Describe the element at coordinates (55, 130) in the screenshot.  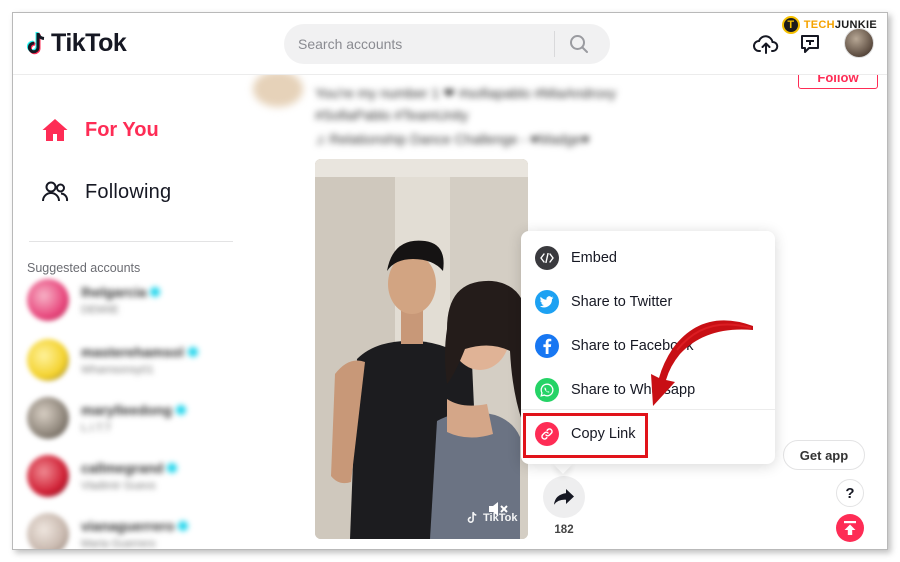
I see `home-icon` at that location.